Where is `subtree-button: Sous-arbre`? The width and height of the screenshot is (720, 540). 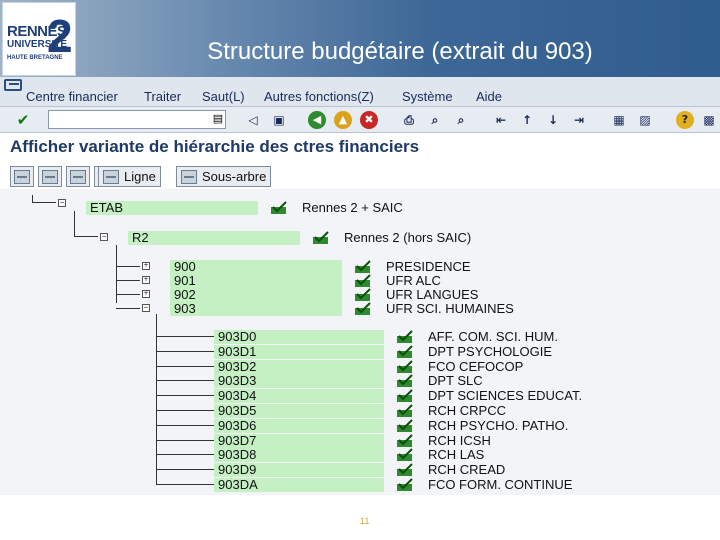
subtree-button: Sous-arbre is located at coordinates (224, 176).